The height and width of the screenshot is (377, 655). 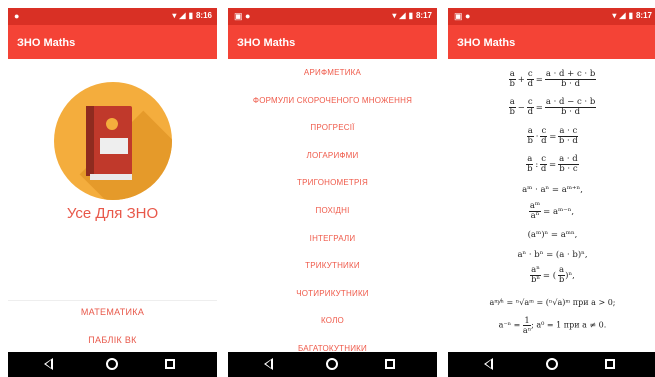 I want to click on topic-progressions: ПРОГРЕСІЇ, so click(x=332, y=128).